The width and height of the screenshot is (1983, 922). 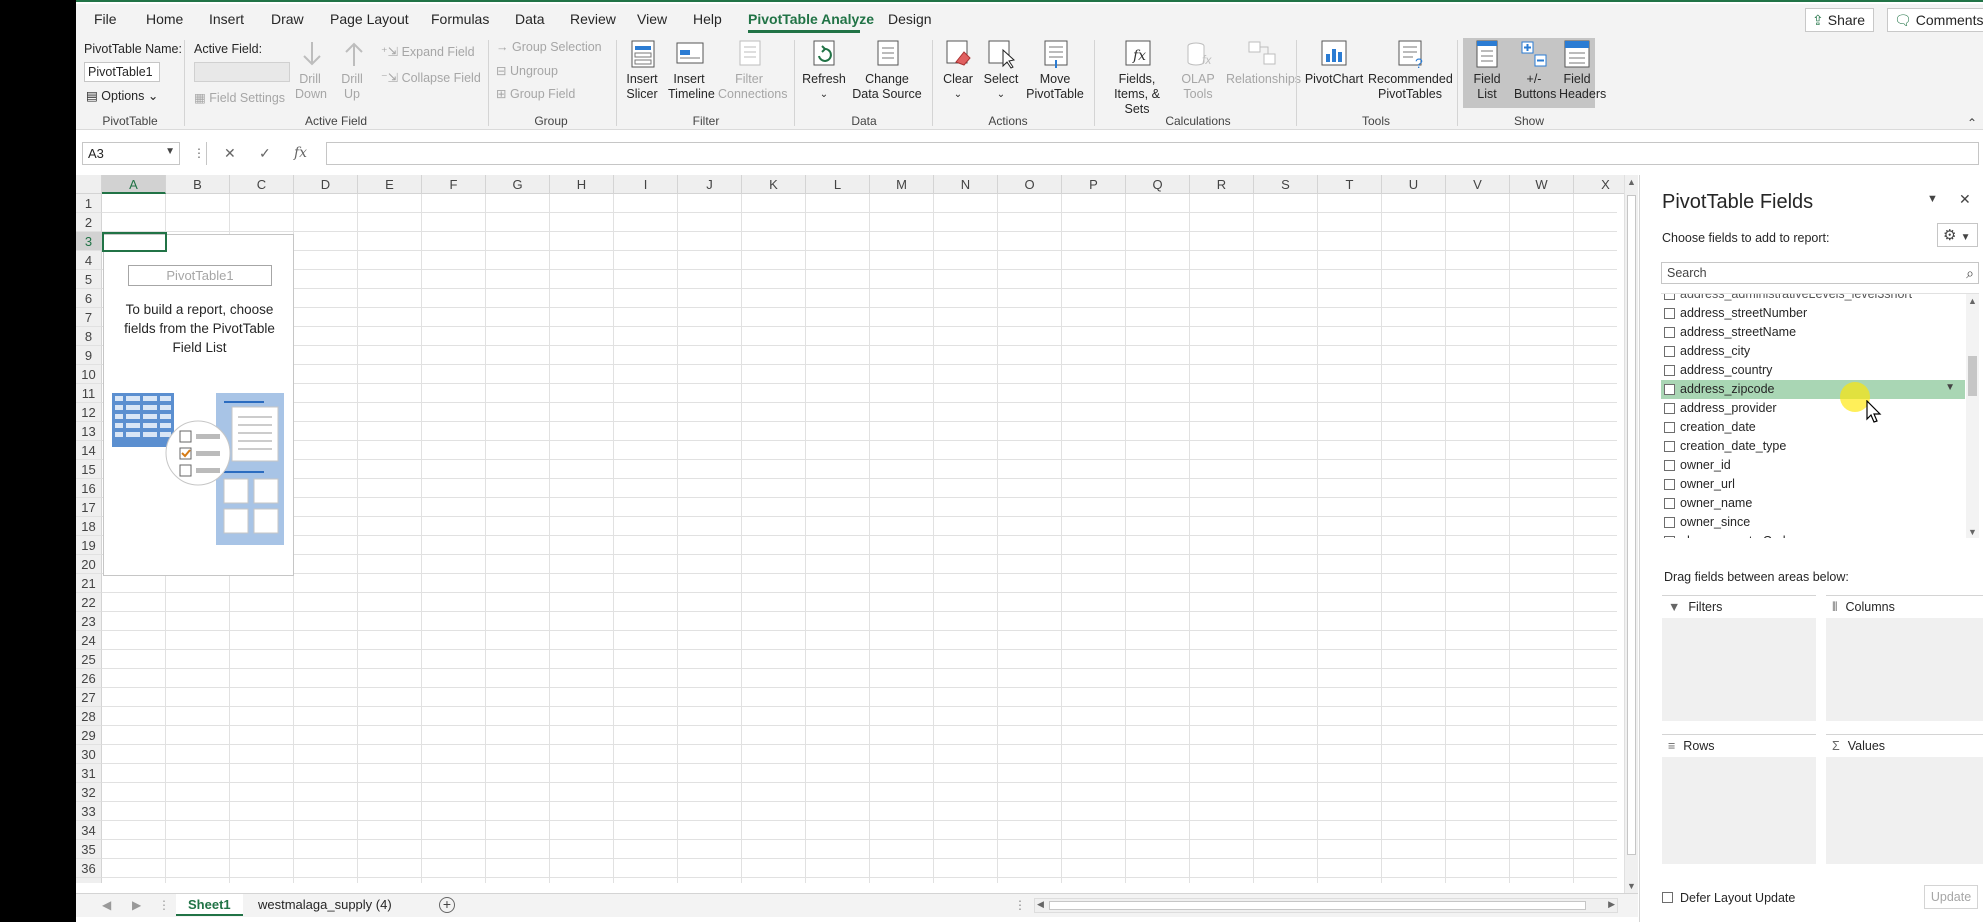 I want to click on plus-minus-buttons-button: +/- Buttons, so click(x=1534, y=70).